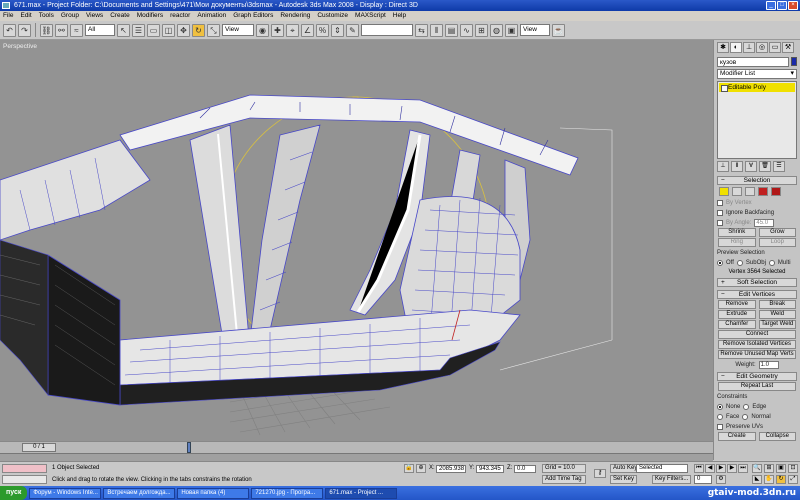 The width and height of the screenshot is (800, 500). I want to click on menu-animation: Animation, so click(211, 16).